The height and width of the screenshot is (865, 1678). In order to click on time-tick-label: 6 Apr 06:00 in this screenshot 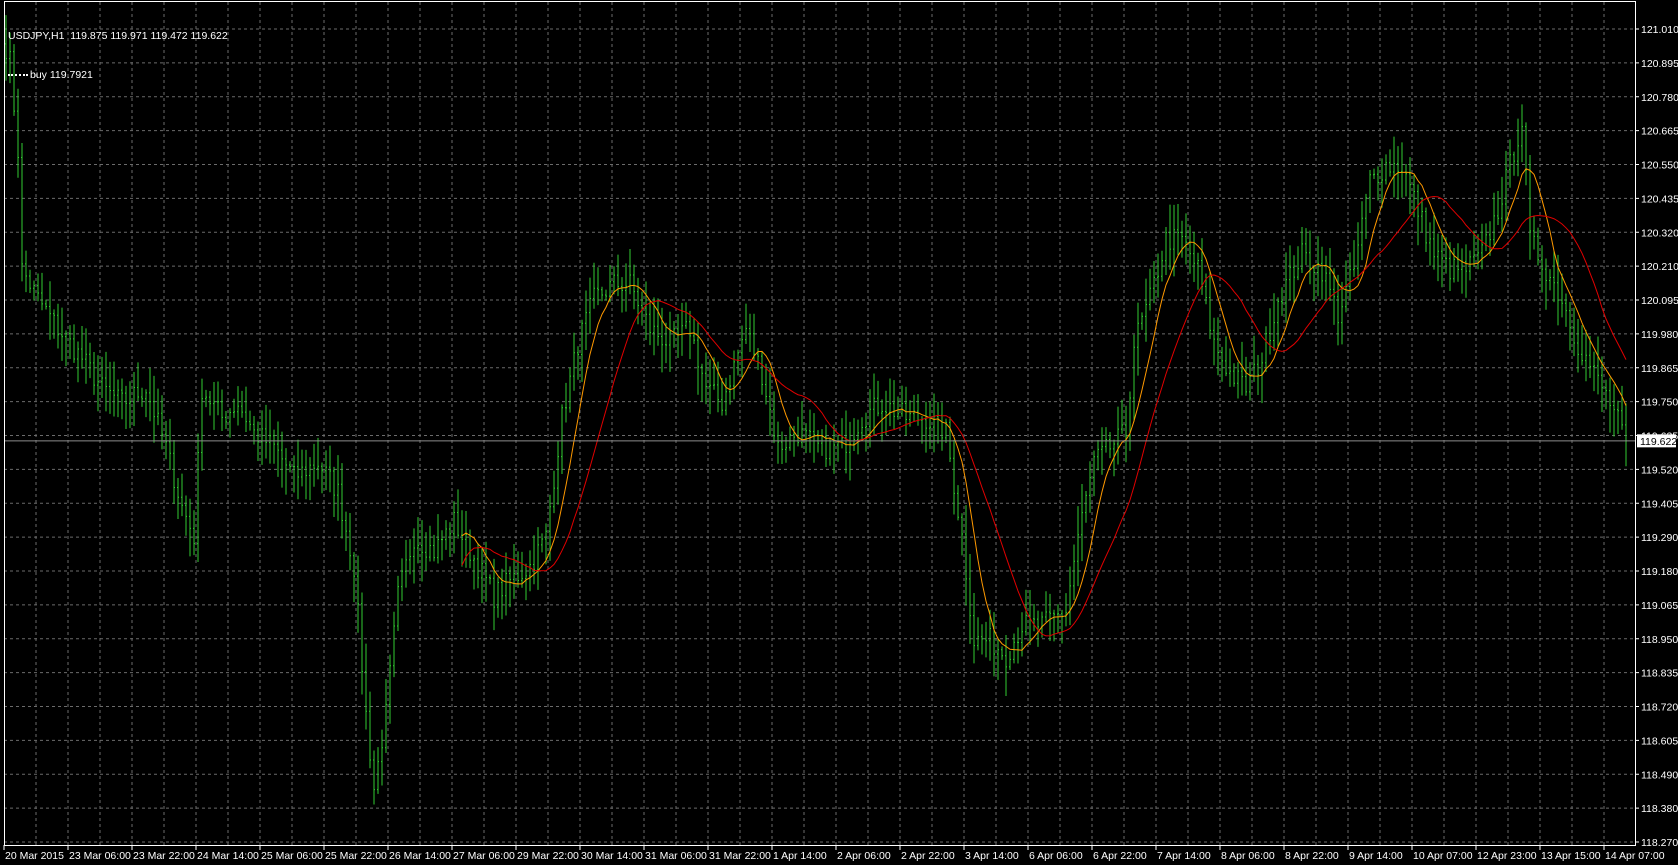, I will do `click(1056, 856)`.